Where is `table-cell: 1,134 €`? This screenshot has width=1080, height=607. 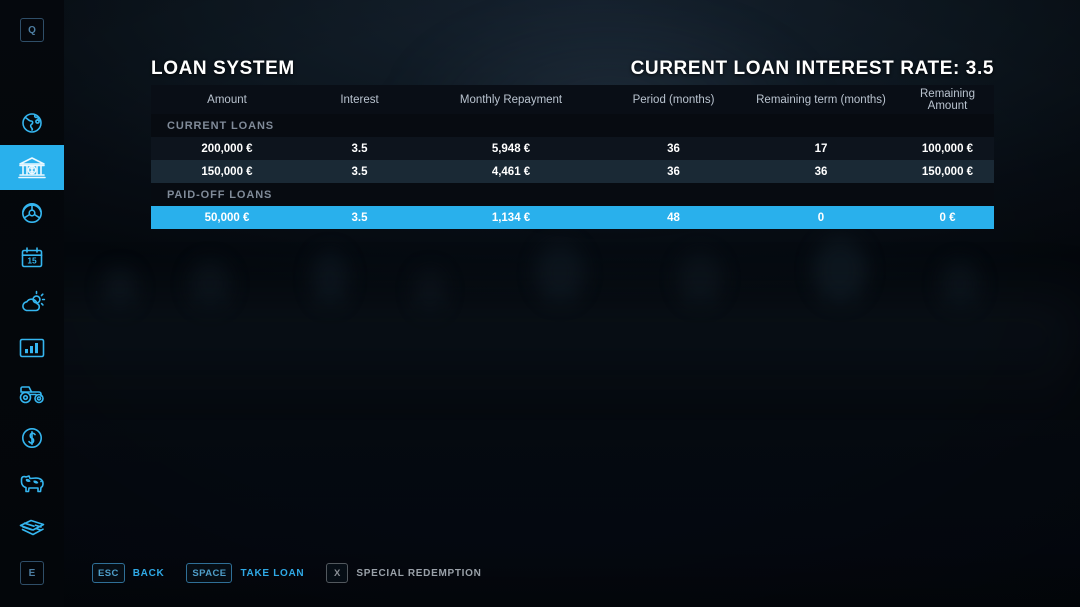
table-cell: 1,134 € is located at coordinates (511, 217).